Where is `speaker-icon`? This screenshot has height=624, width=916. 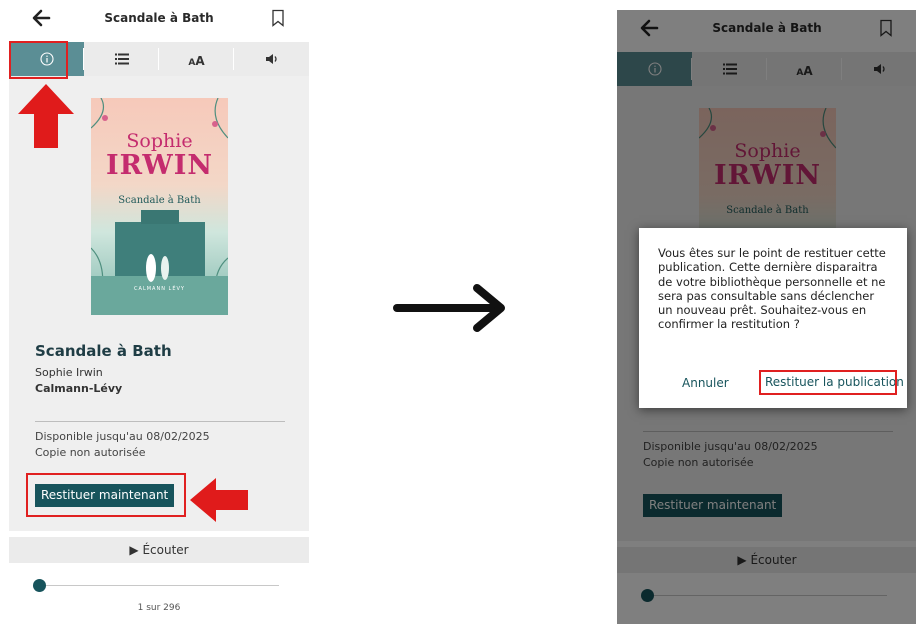
speaker-icon is located at coordinates (271, 59).